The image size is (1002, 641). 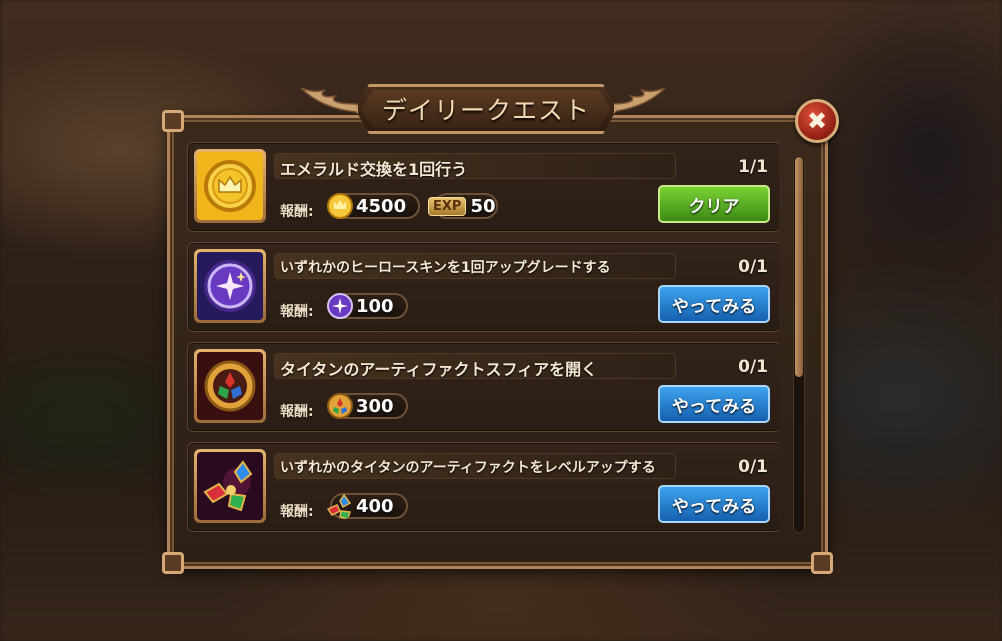 What do you see at coordinates (375, 506) in the screenshot?
I see `reward-value: 400` at bounding box center [375, 506].